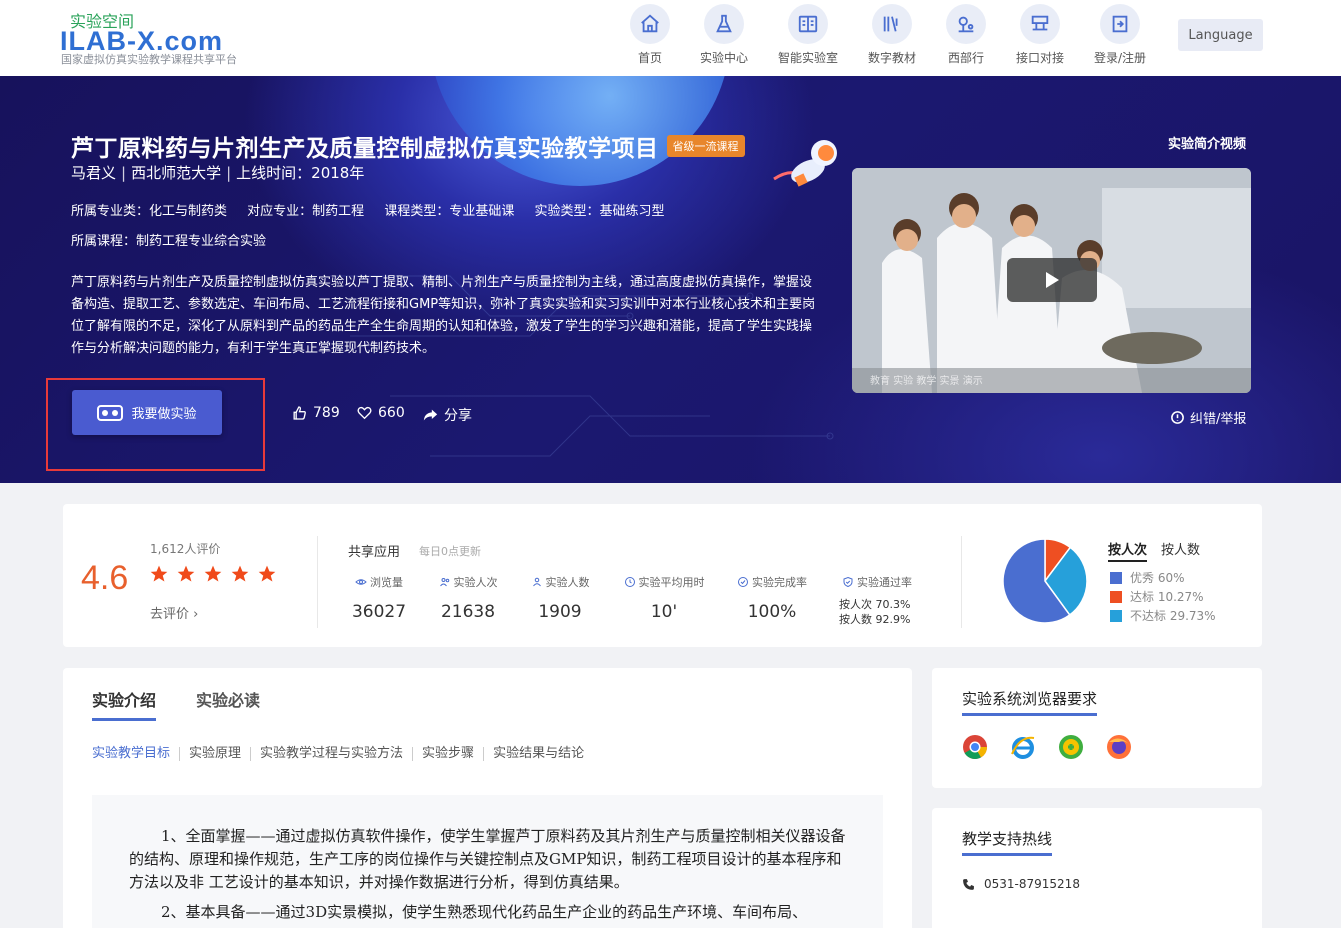  I want to click on nav-label: 数字教材, so click(891, 58).